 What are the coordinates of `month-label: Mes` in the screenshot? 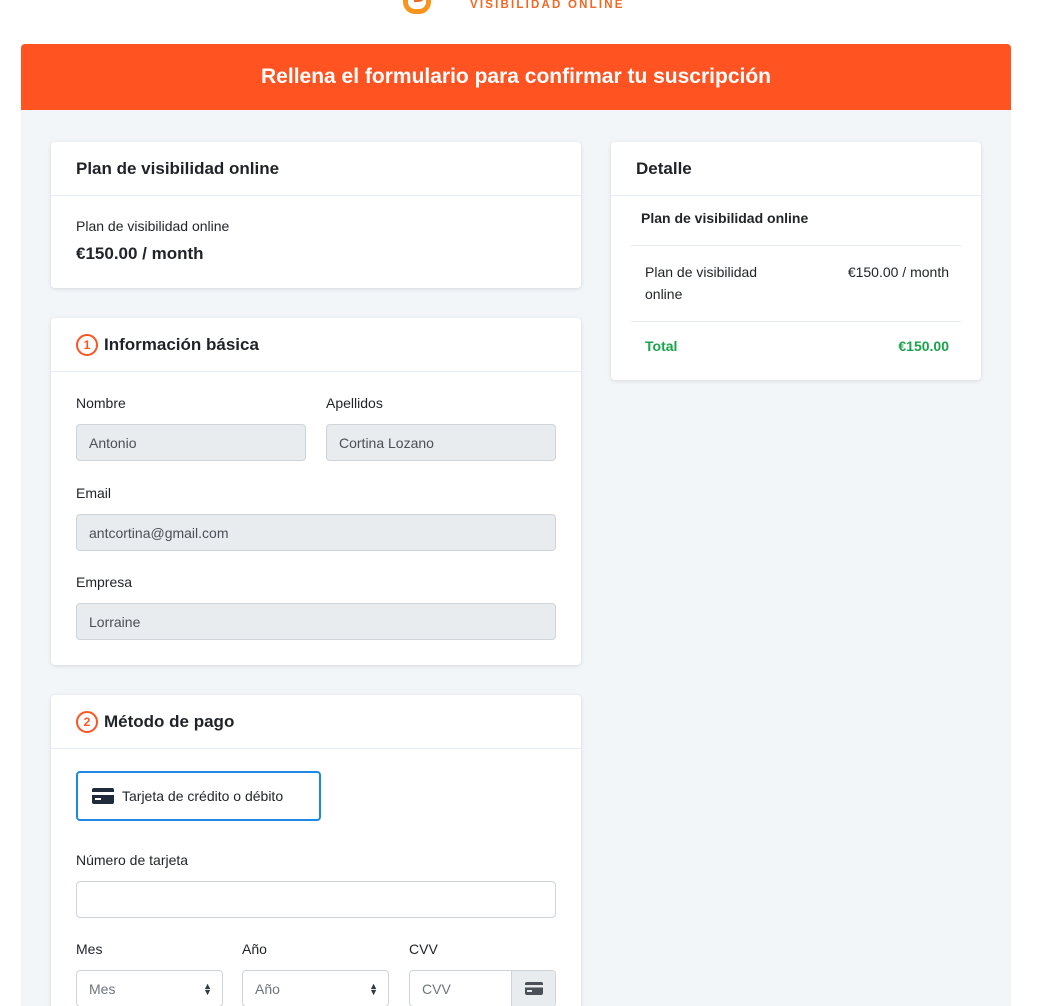 It's located at (89, 949).